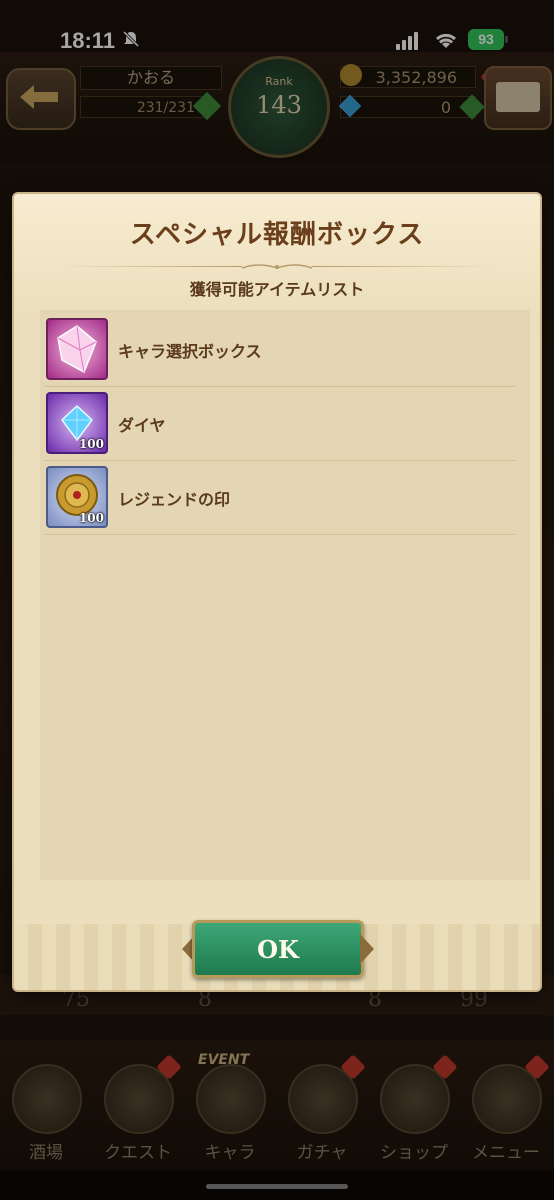 The height and width of the screenshot is (1200, 554). What do you see at coordinates (190, 351) in the screenshot?
I see `item-name: キャラ選択ボックス` at bounding box center [190, 351].